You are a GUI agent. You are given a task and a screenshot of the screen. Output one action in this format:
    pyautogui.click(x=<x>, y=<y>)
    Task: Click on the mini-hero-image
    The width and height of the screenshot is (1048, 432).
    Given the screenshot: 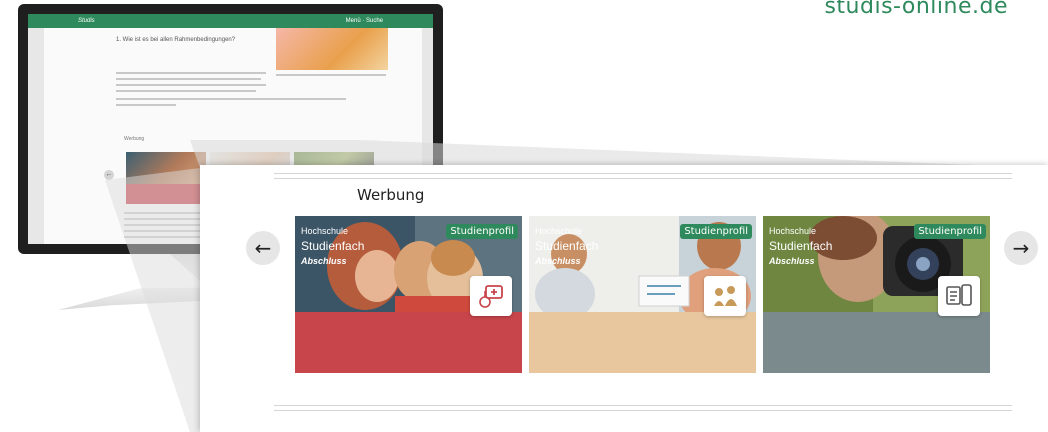 What is the action you would take?
    pyautogui.click(x=332, y=49)
    